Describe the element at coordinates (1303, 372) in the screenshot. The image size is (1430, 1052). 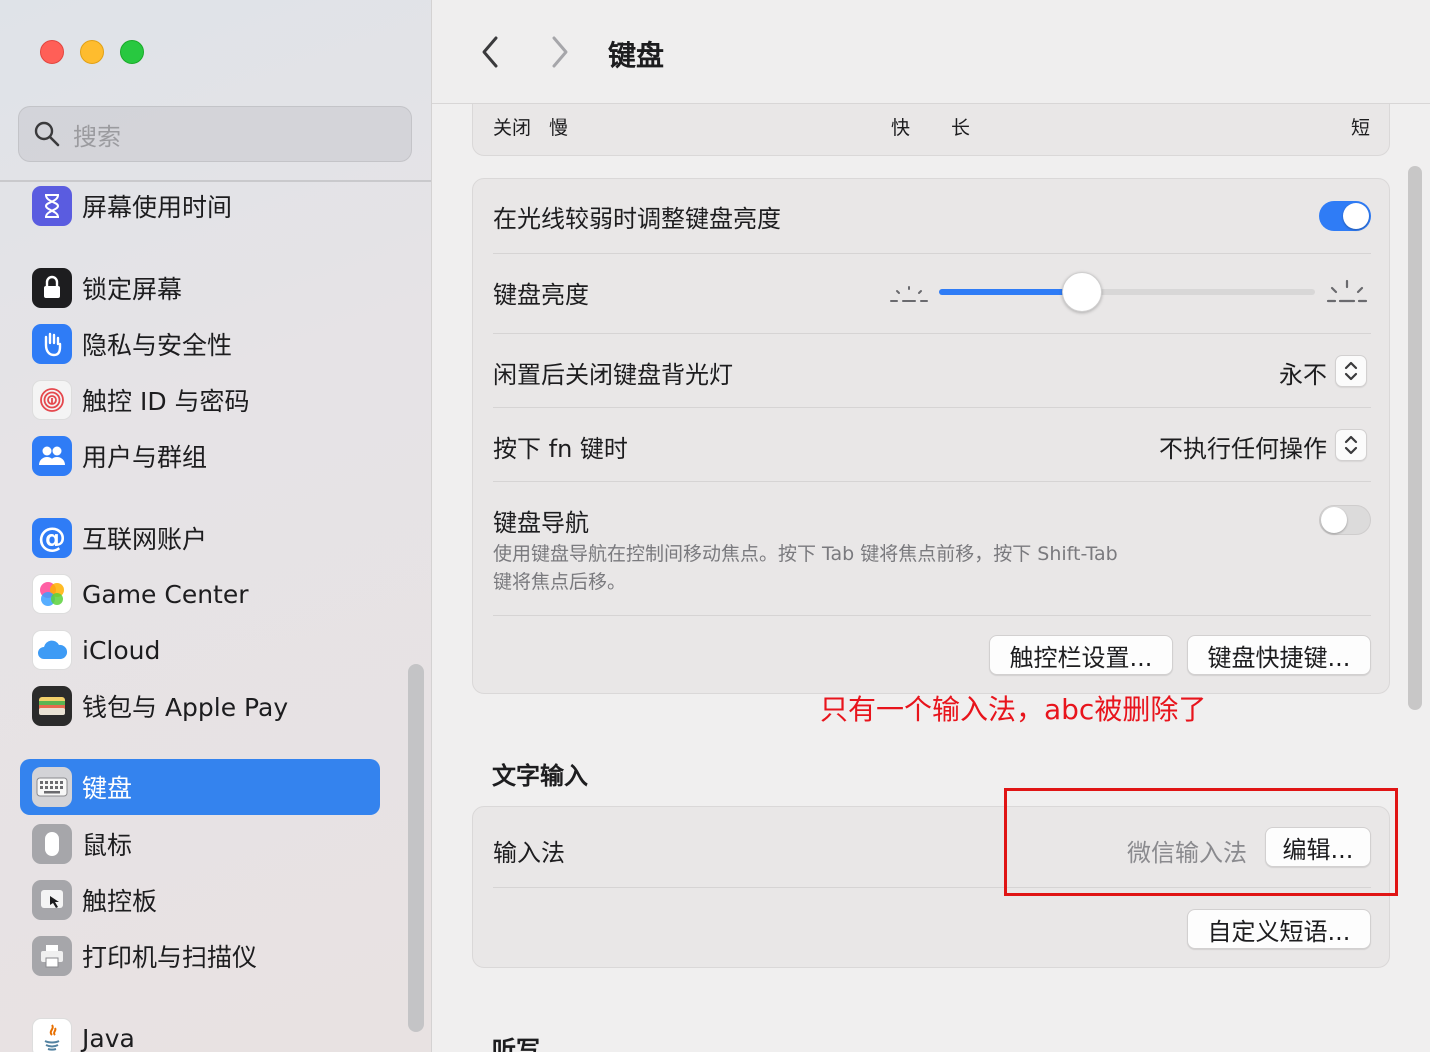
I see `backlight-off-value: 永不` at that location.